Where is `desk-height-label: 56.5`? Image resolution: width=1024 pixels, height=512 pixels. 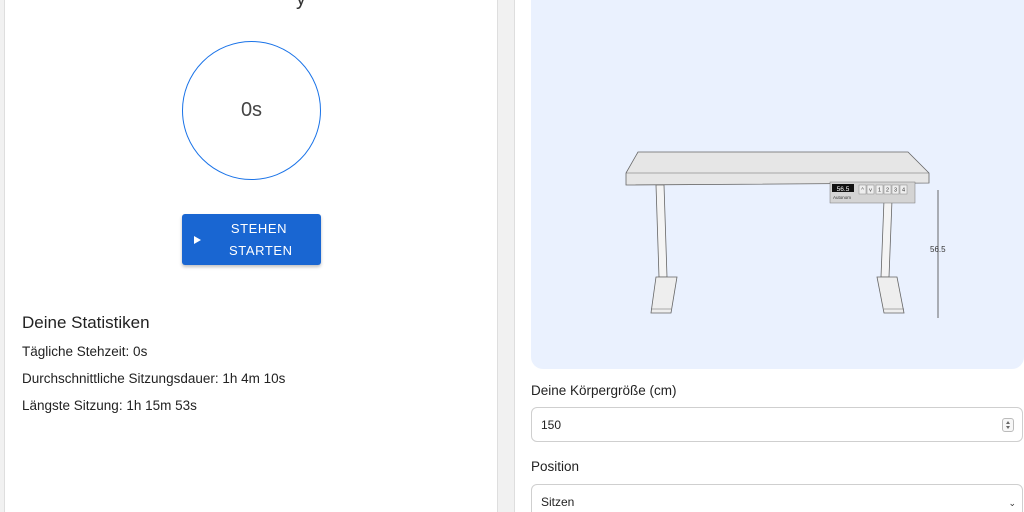
desk-height-label: 56.5 is located at coordinates (938, 249).